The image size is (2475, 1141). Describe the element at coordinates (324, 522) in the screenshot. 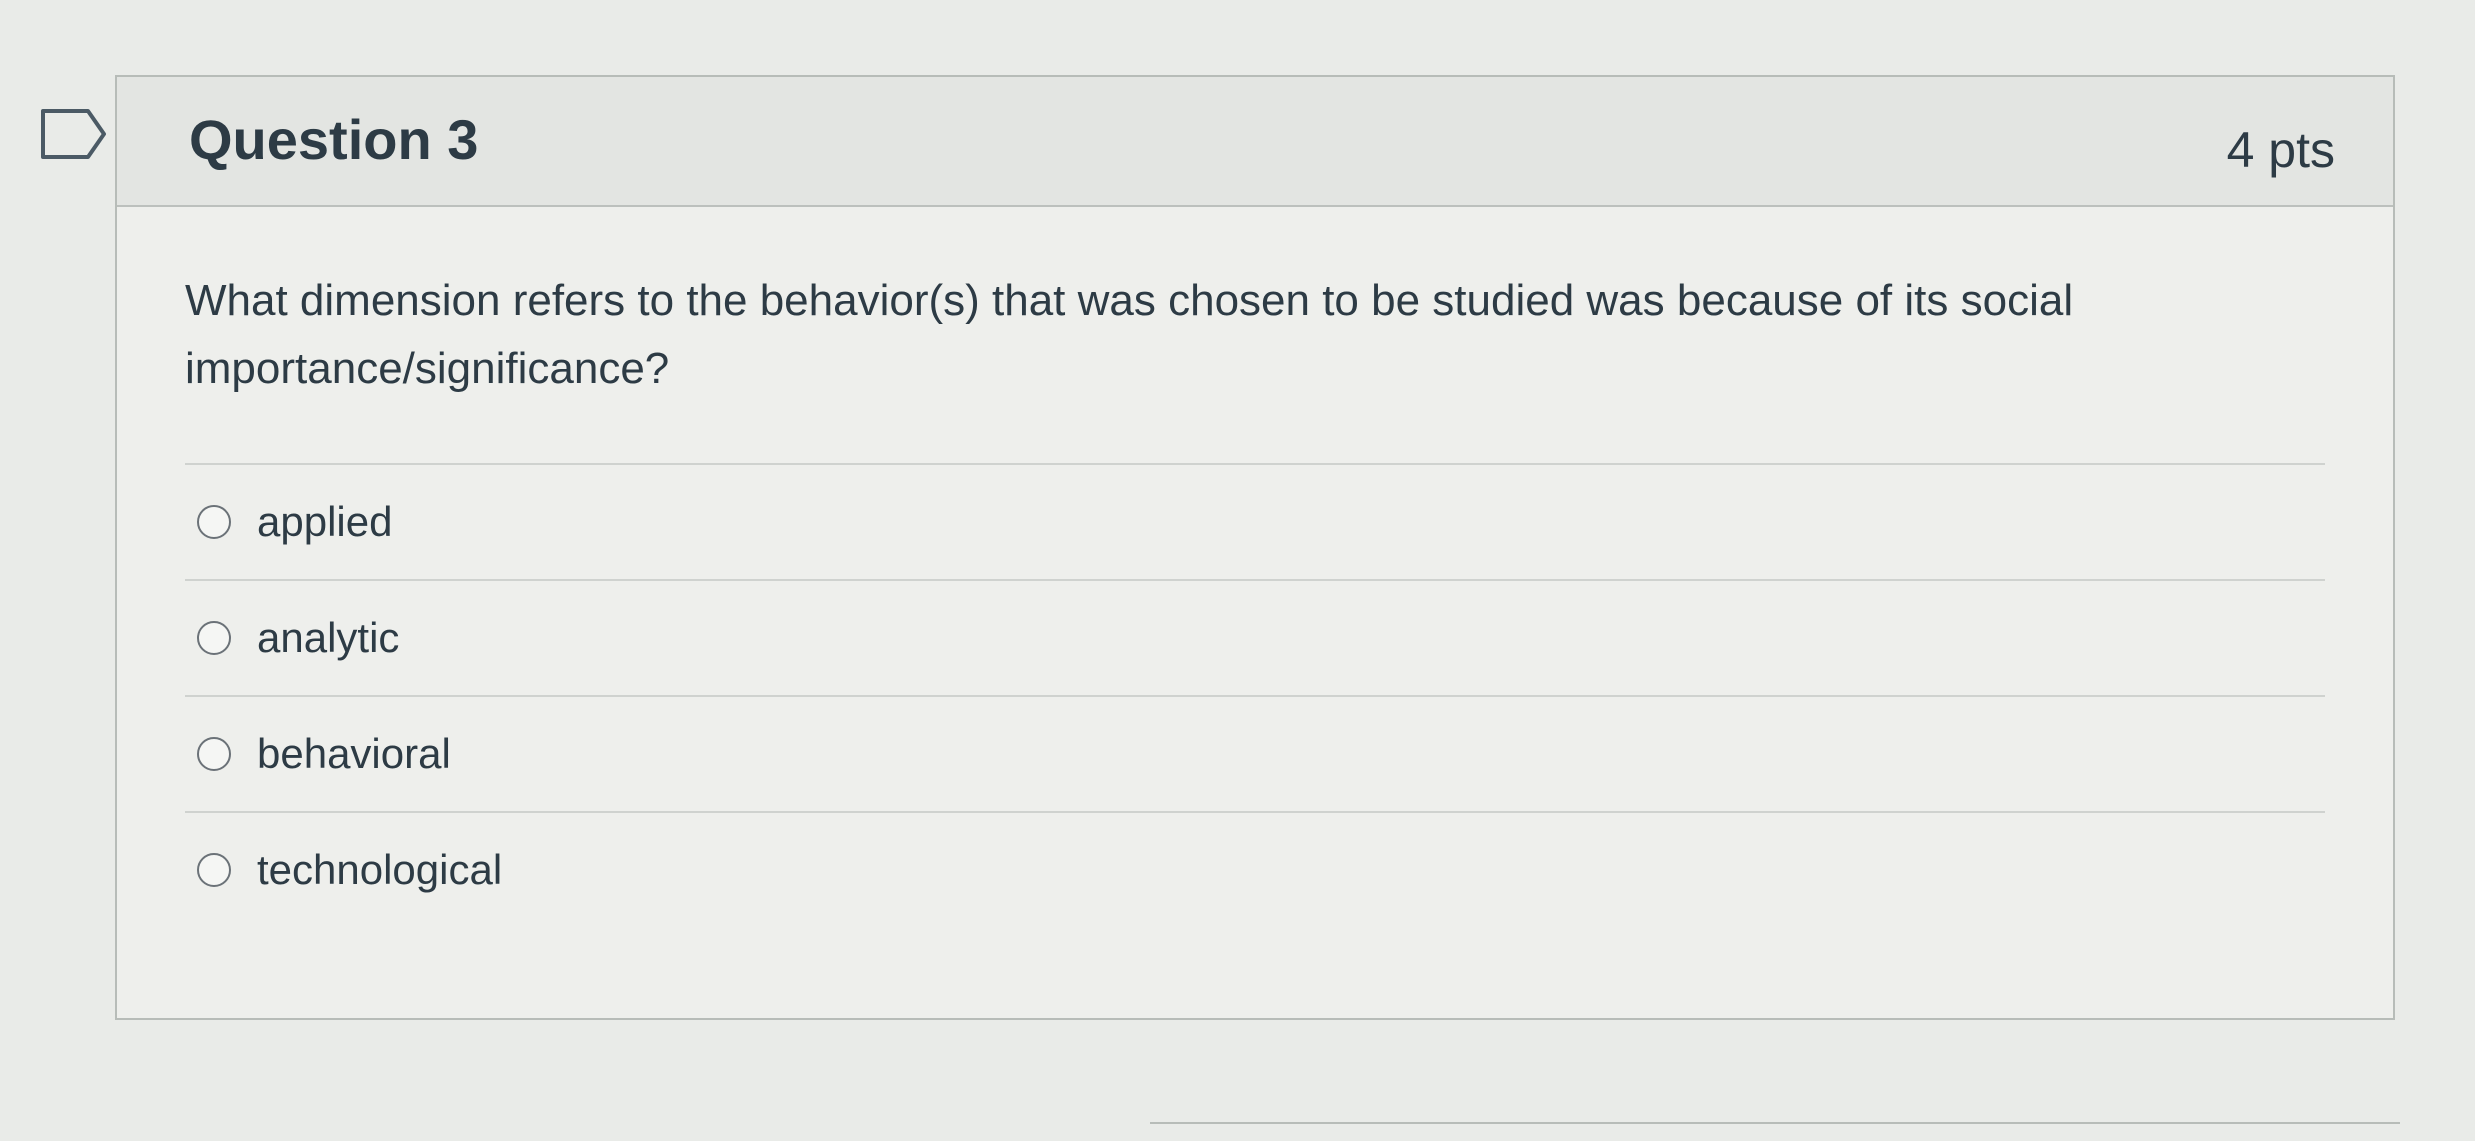

I see `answer-label: applied` at that location.